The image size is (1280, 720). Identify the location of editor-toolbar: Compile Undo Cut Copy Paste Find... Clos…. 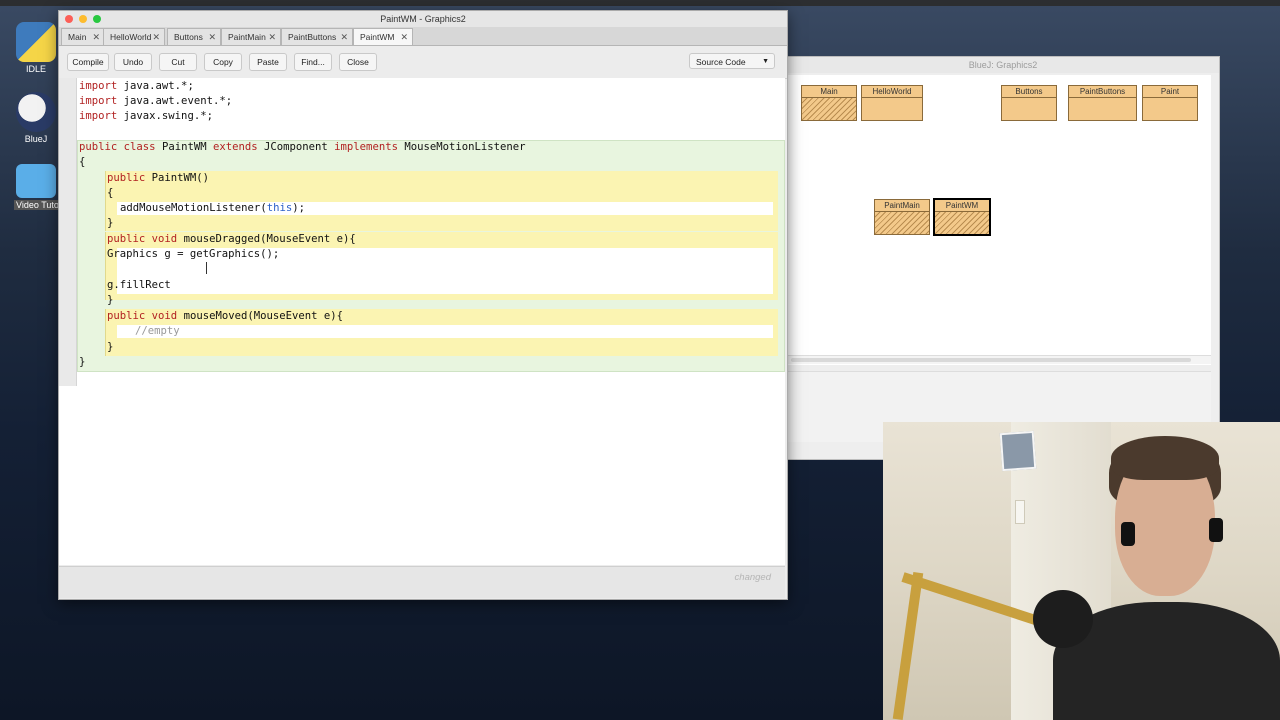
(423, 62).